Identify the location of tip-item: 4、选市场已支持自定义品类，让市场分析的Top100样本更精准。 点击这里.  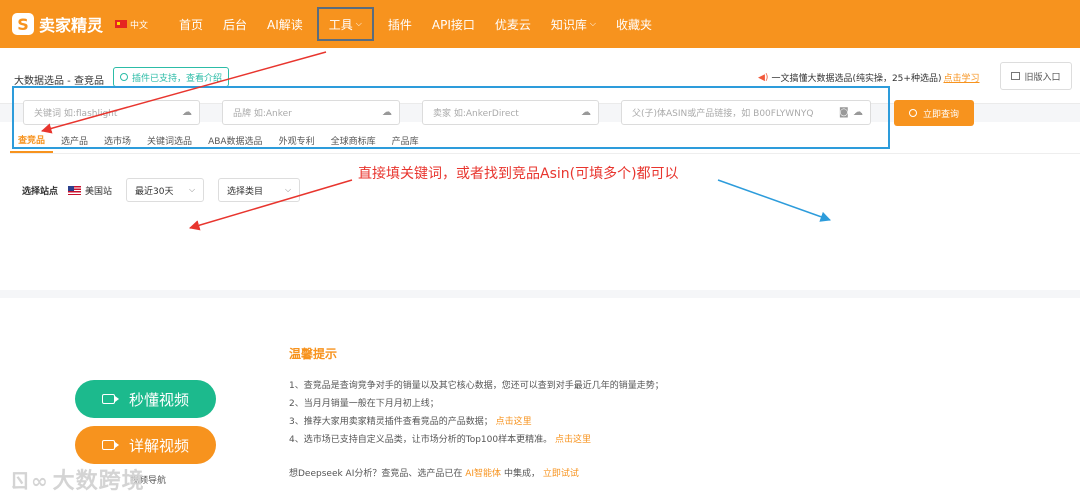
(440, 438).